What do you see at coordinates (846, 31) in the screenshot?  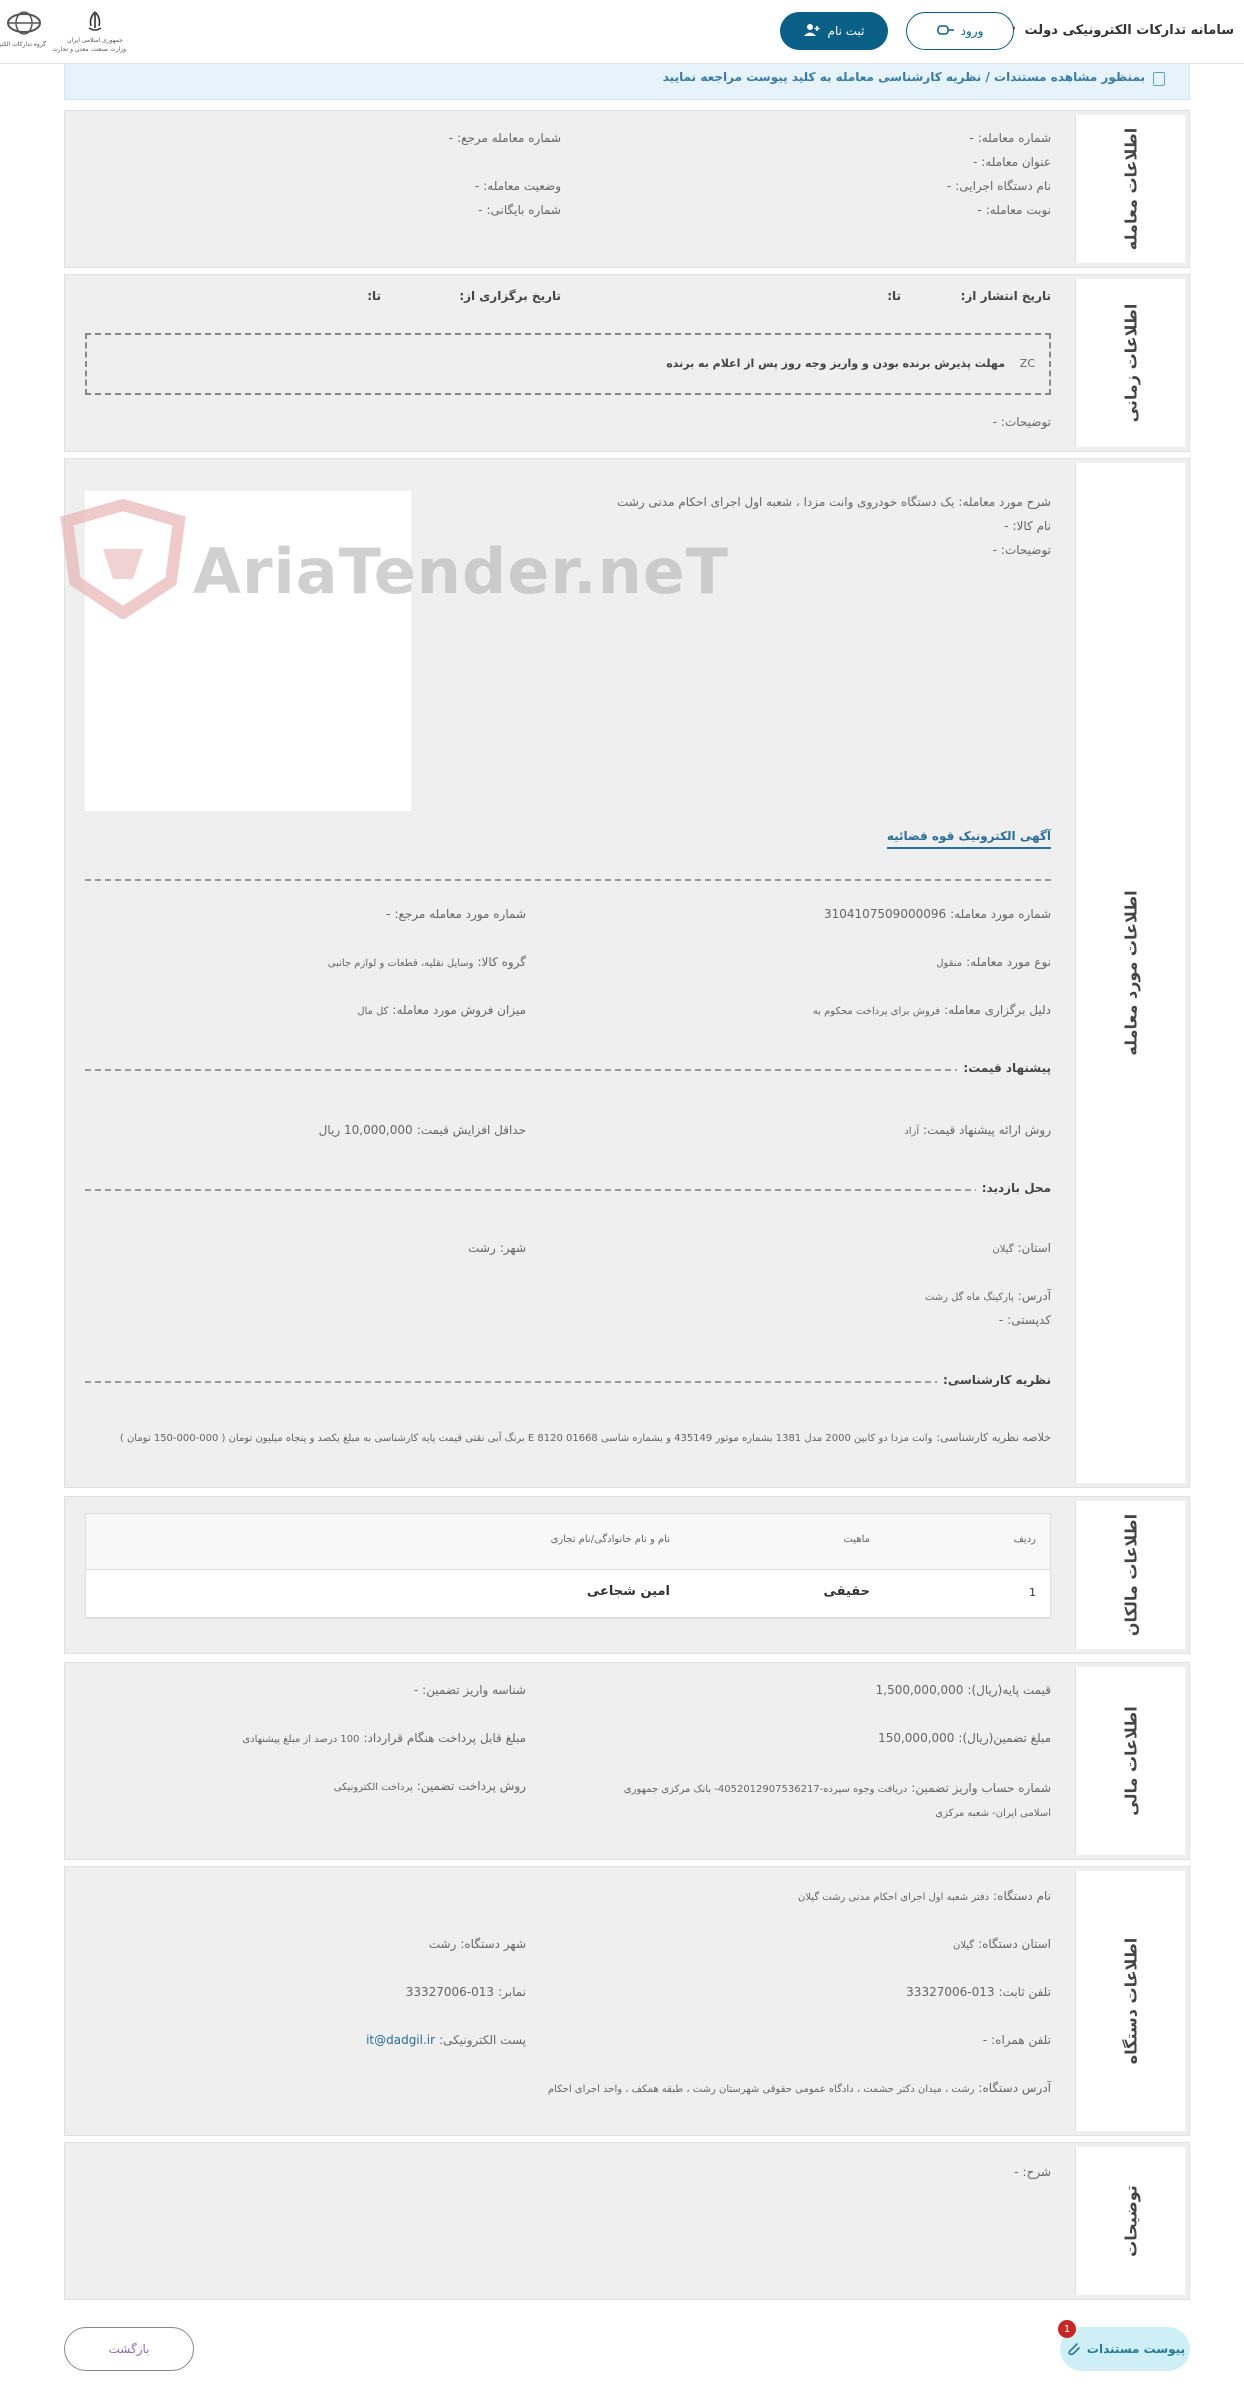 I see `register-label: ثبت نام` at bounding box center [846, 31].